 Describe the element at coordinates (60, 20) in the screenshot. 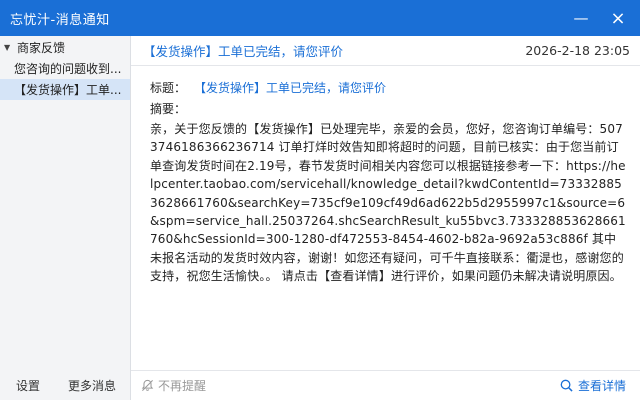

I see `window-title: 忘忧汁-消息通知` at that location.